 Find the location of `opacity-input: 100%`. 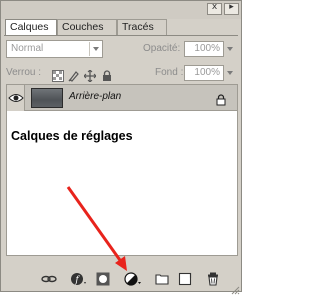

opacity-input: 100% is located at coordinates (204, 49).